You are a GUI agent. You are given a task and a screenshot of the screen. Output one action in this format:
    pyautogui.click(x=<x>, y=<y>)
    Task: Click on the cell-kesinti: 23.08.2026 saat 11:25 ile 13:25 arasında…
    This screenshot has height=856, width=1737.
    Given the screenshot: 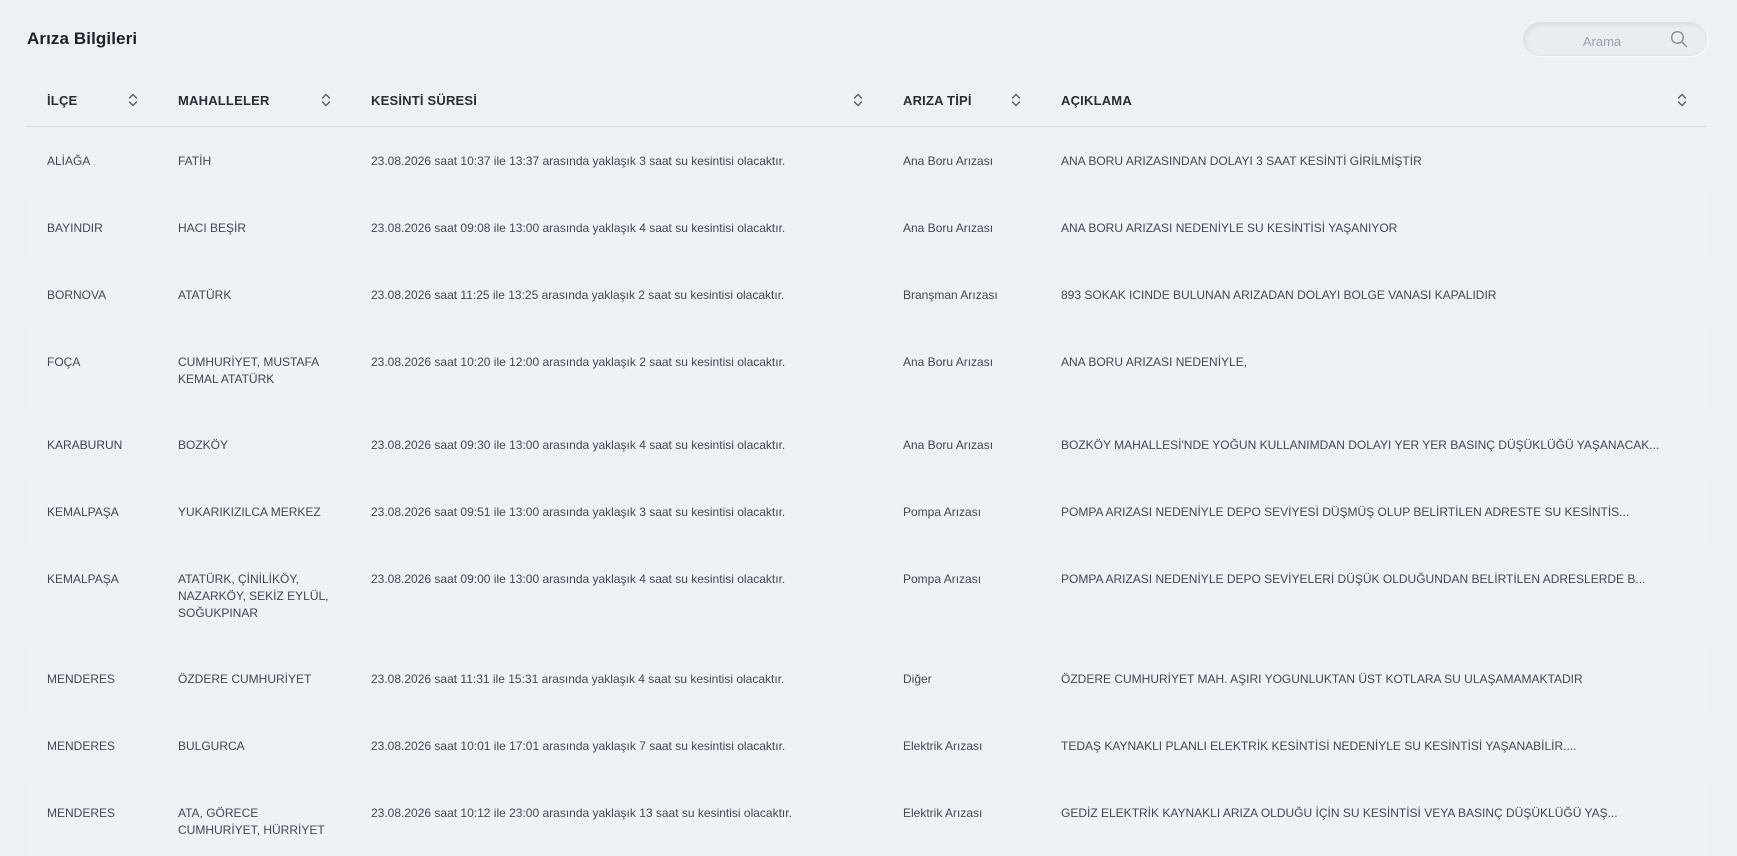 What is the action you would take?
    pyautogui.click(x=578, y=294)
    